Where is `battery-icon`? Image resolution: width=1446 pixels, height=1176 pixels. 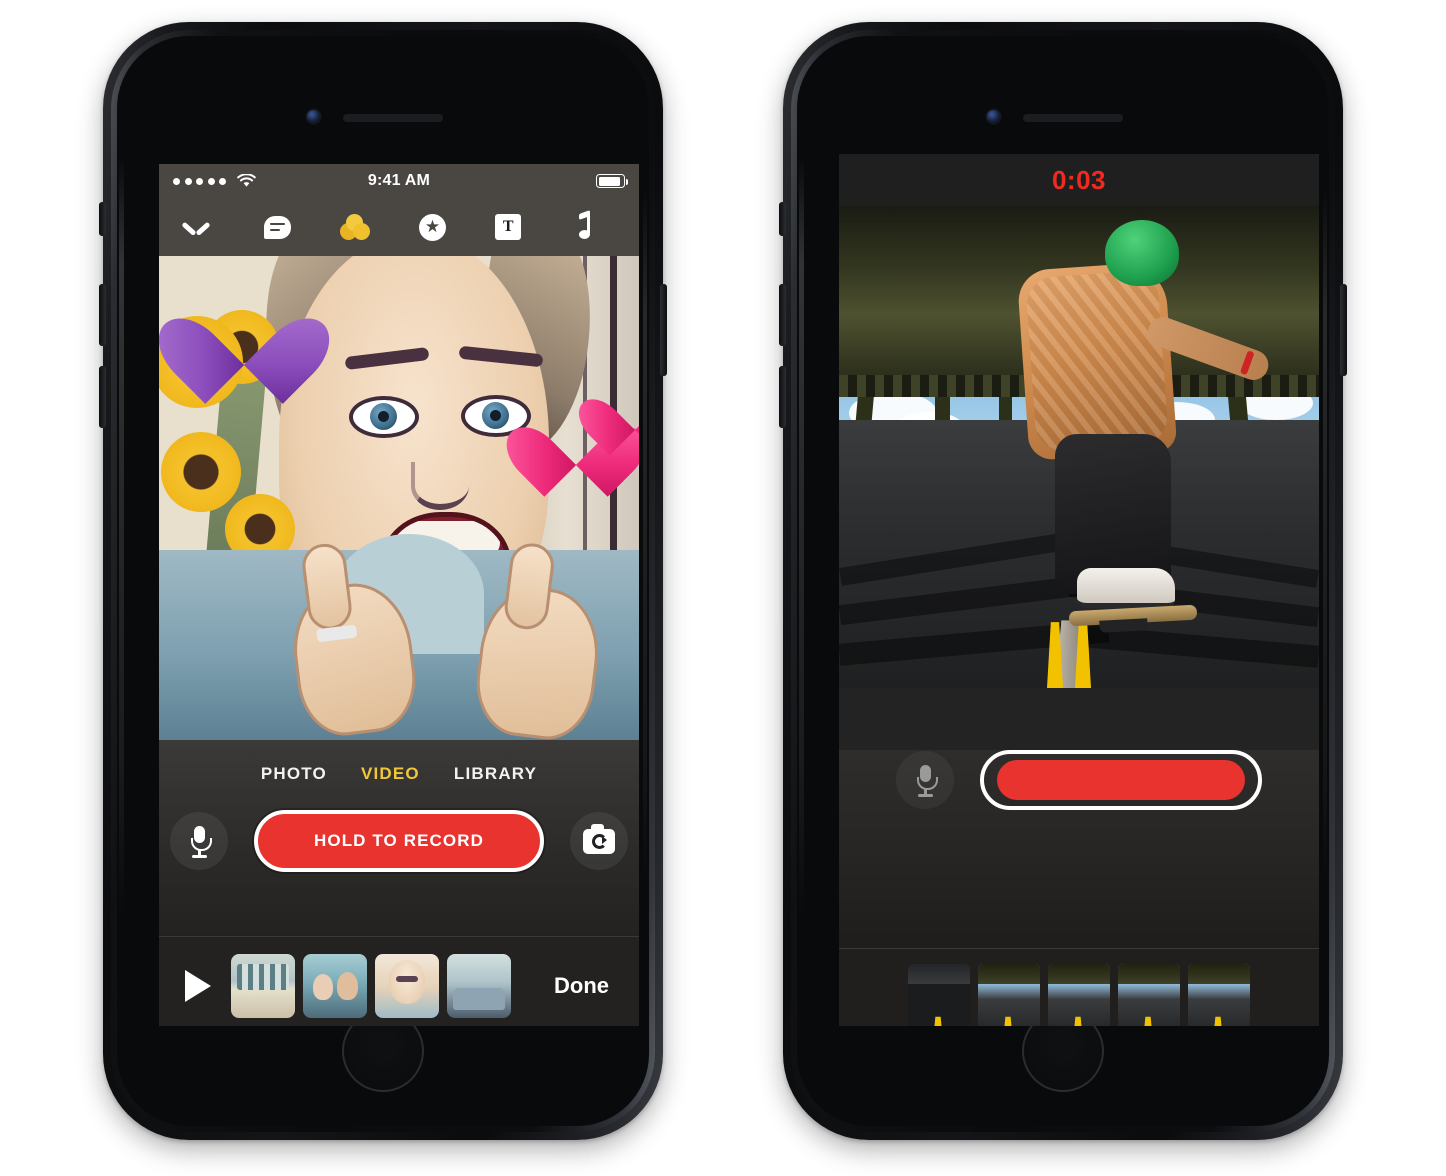
battery-icon is located at coordinates (612, 181).